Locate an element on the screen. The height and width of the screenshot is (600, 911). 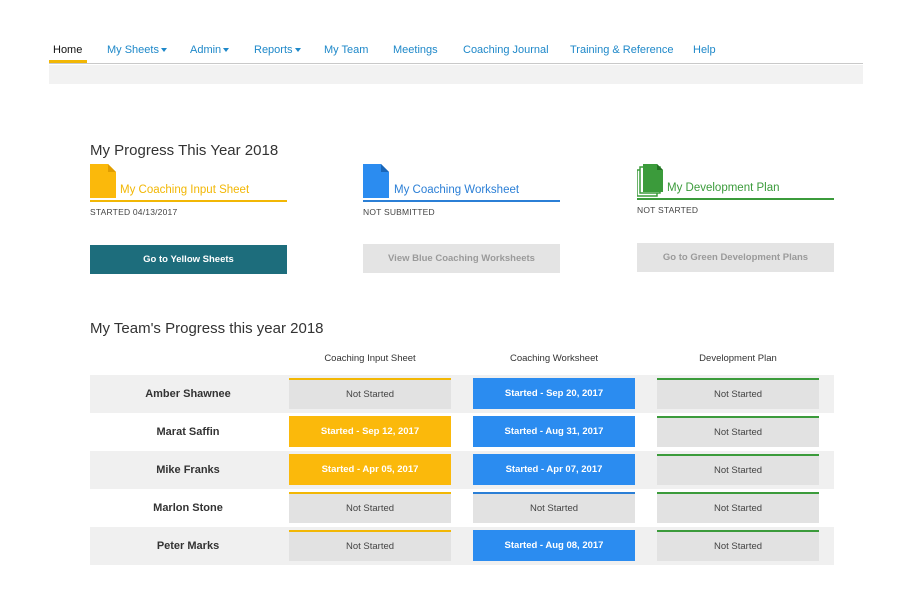
blue-document-icon is located at coordinates (376, 181).